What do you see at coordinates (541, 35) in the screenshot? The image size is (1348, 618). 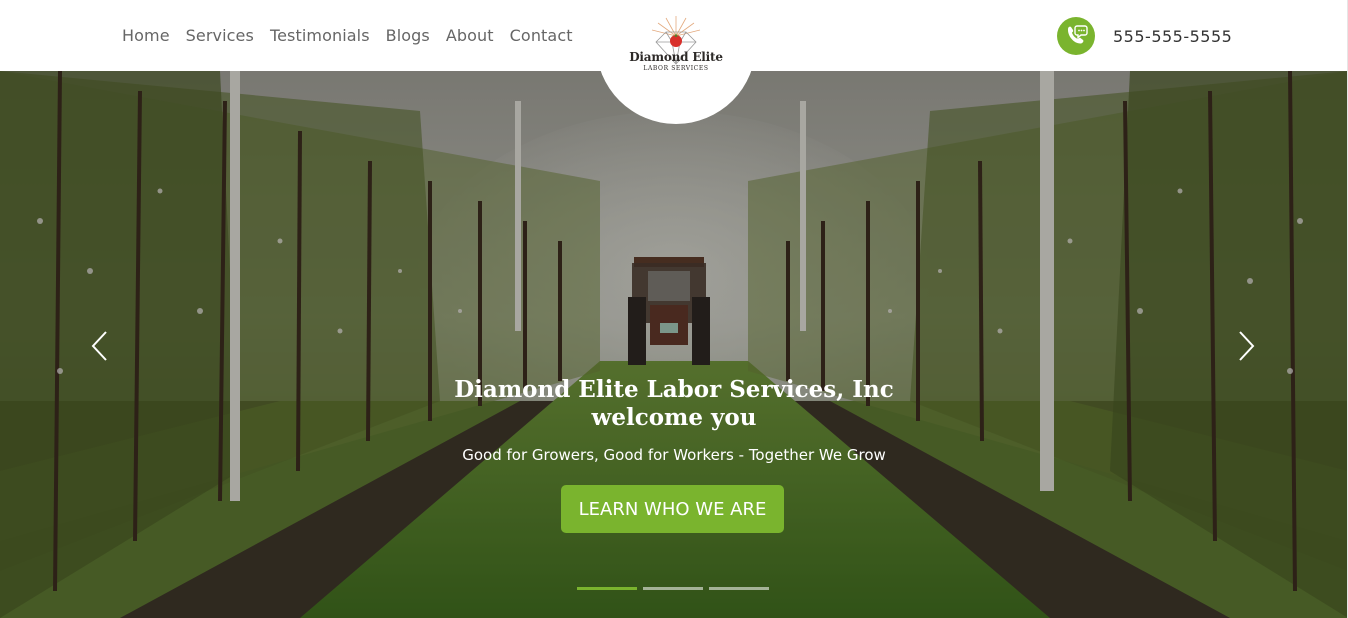 I see `nav-contact: Contact` at bounding box center [541, 35].